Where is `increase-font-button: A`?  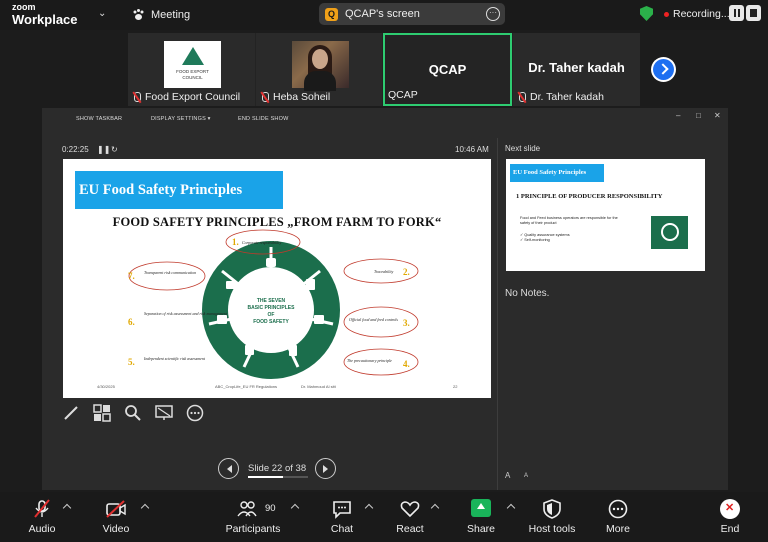
increase-font-button: A is located at coordinates (507, 475).